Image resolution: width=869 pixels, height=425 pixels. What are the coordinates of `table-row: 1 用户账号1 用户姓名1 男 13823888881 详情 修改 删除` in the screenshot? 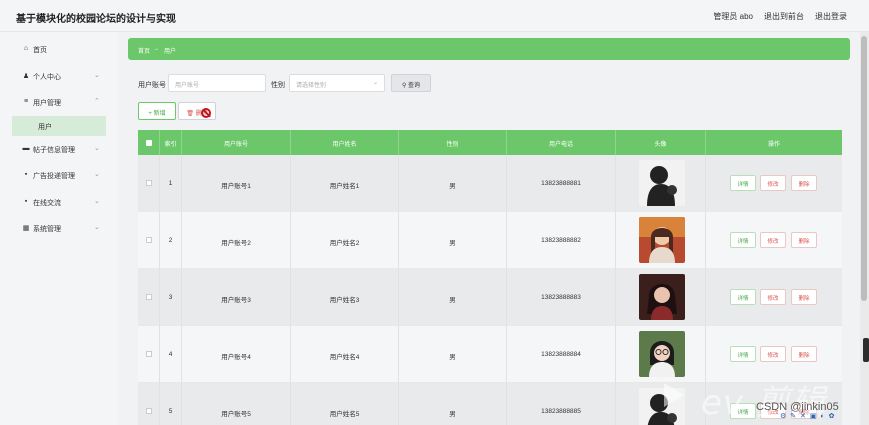 It's located at (490, 183).